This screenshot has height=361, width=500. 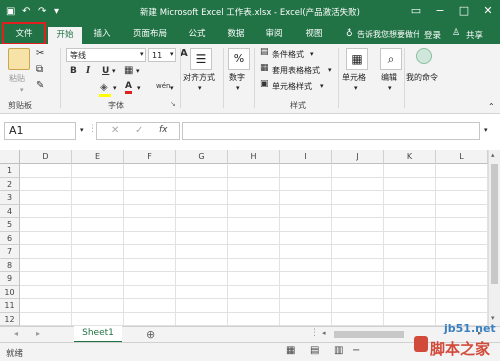 What do you see at coordinates (106, 55) in the screenshot?
I see `font-name-select: 等线` at bounding box center [106, 55].